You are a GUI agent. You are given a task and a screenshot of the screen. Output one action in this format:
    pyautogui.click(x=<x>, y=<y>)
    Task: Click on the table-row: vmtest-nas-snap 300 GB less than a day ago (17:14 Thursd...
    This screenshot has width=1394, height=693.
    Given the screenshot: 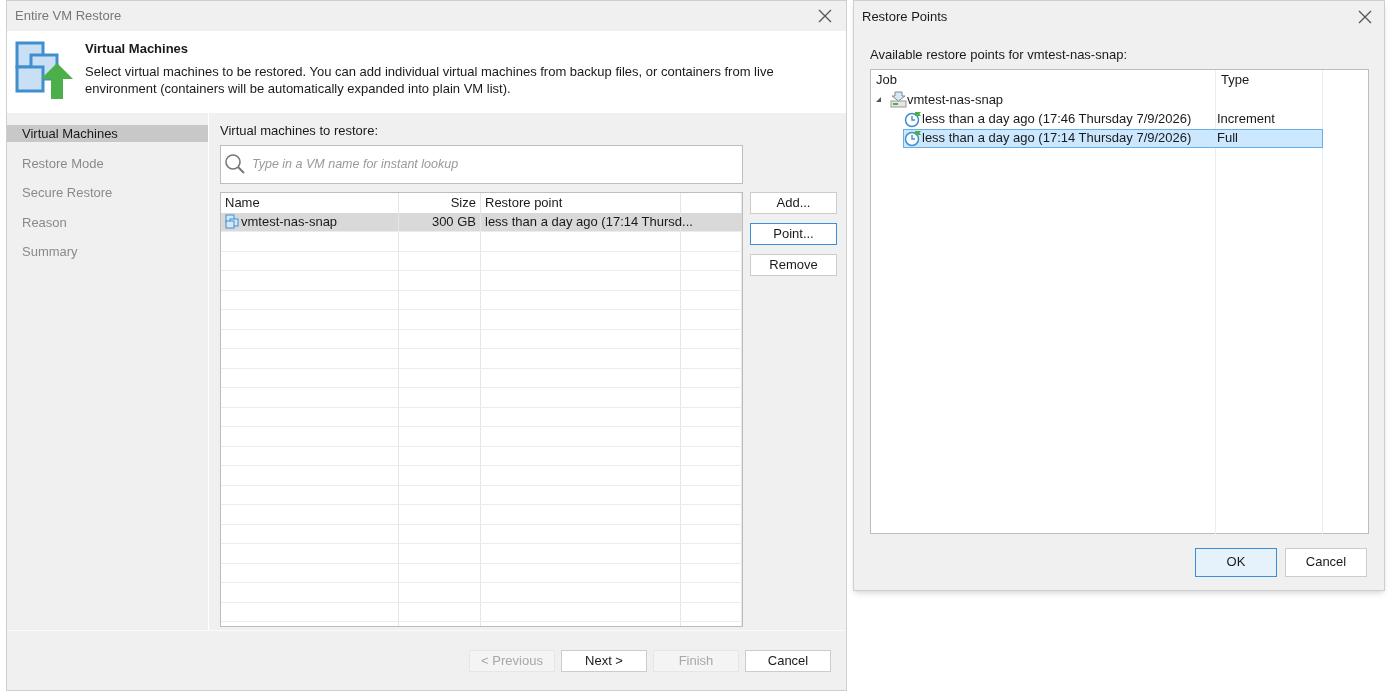 What is the action you would take?
    pyautogui.click(x=481, y=222)
    